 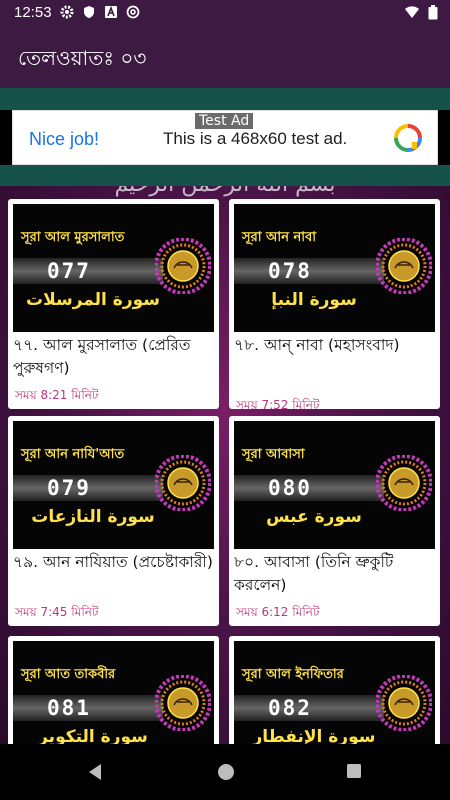 What do you see at coordinates (290, 708) in the screenshot?
I see `thumb-number: 082` at bounding box center [290, 708].